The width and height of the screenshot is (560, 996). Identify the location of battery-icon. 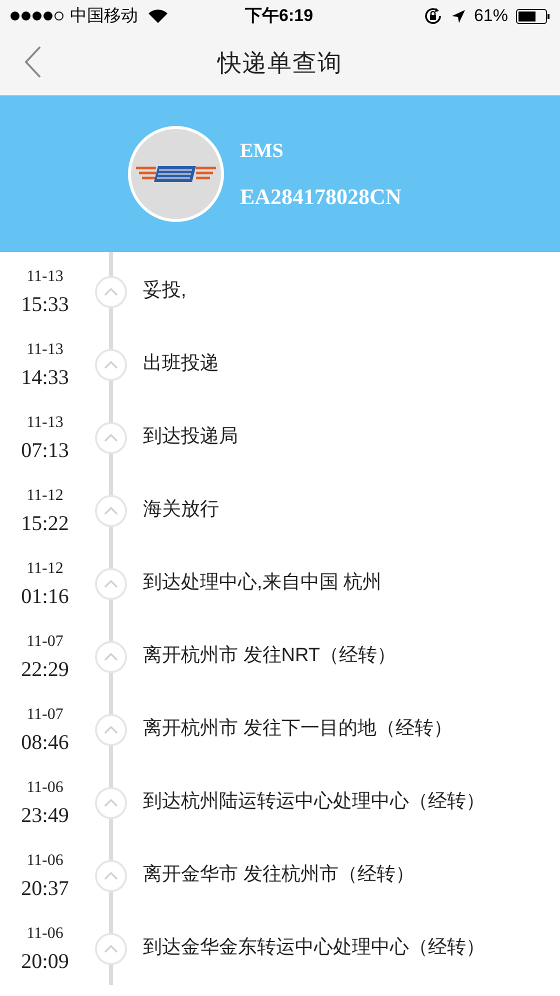
(533, 16).